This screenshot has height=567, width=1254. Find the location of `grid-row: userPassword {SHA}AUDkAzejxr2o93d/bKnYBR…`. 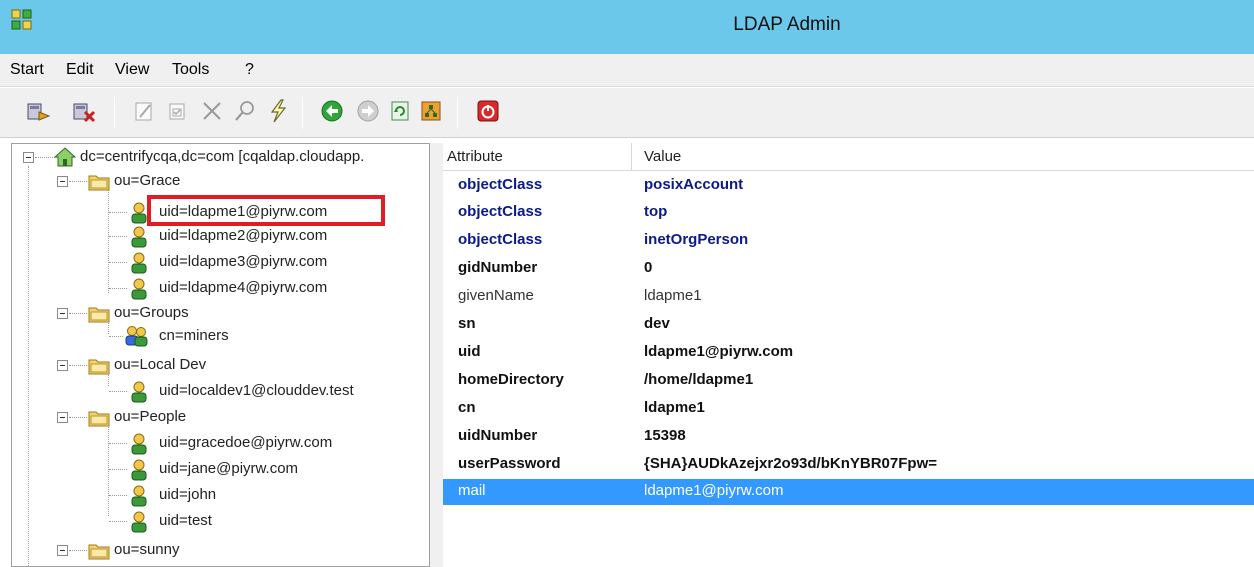

grid-row: userPassword {SHA}AUDkAzejxr2o93d/bKnYBR… is located at coordinates (848, 465).